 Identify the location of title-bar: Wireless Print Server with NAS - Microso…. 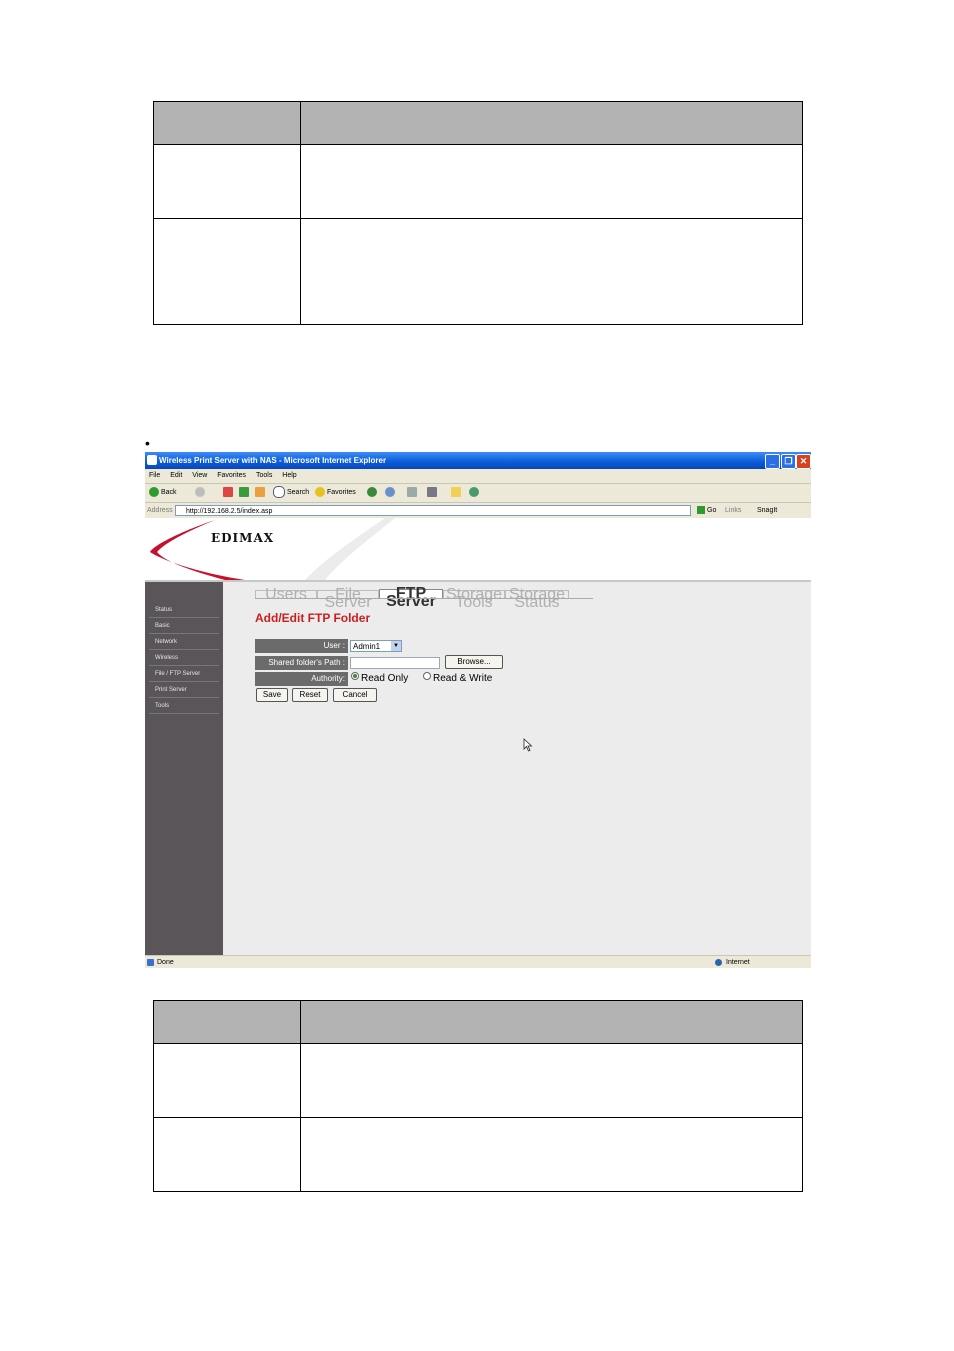
(478, 460).